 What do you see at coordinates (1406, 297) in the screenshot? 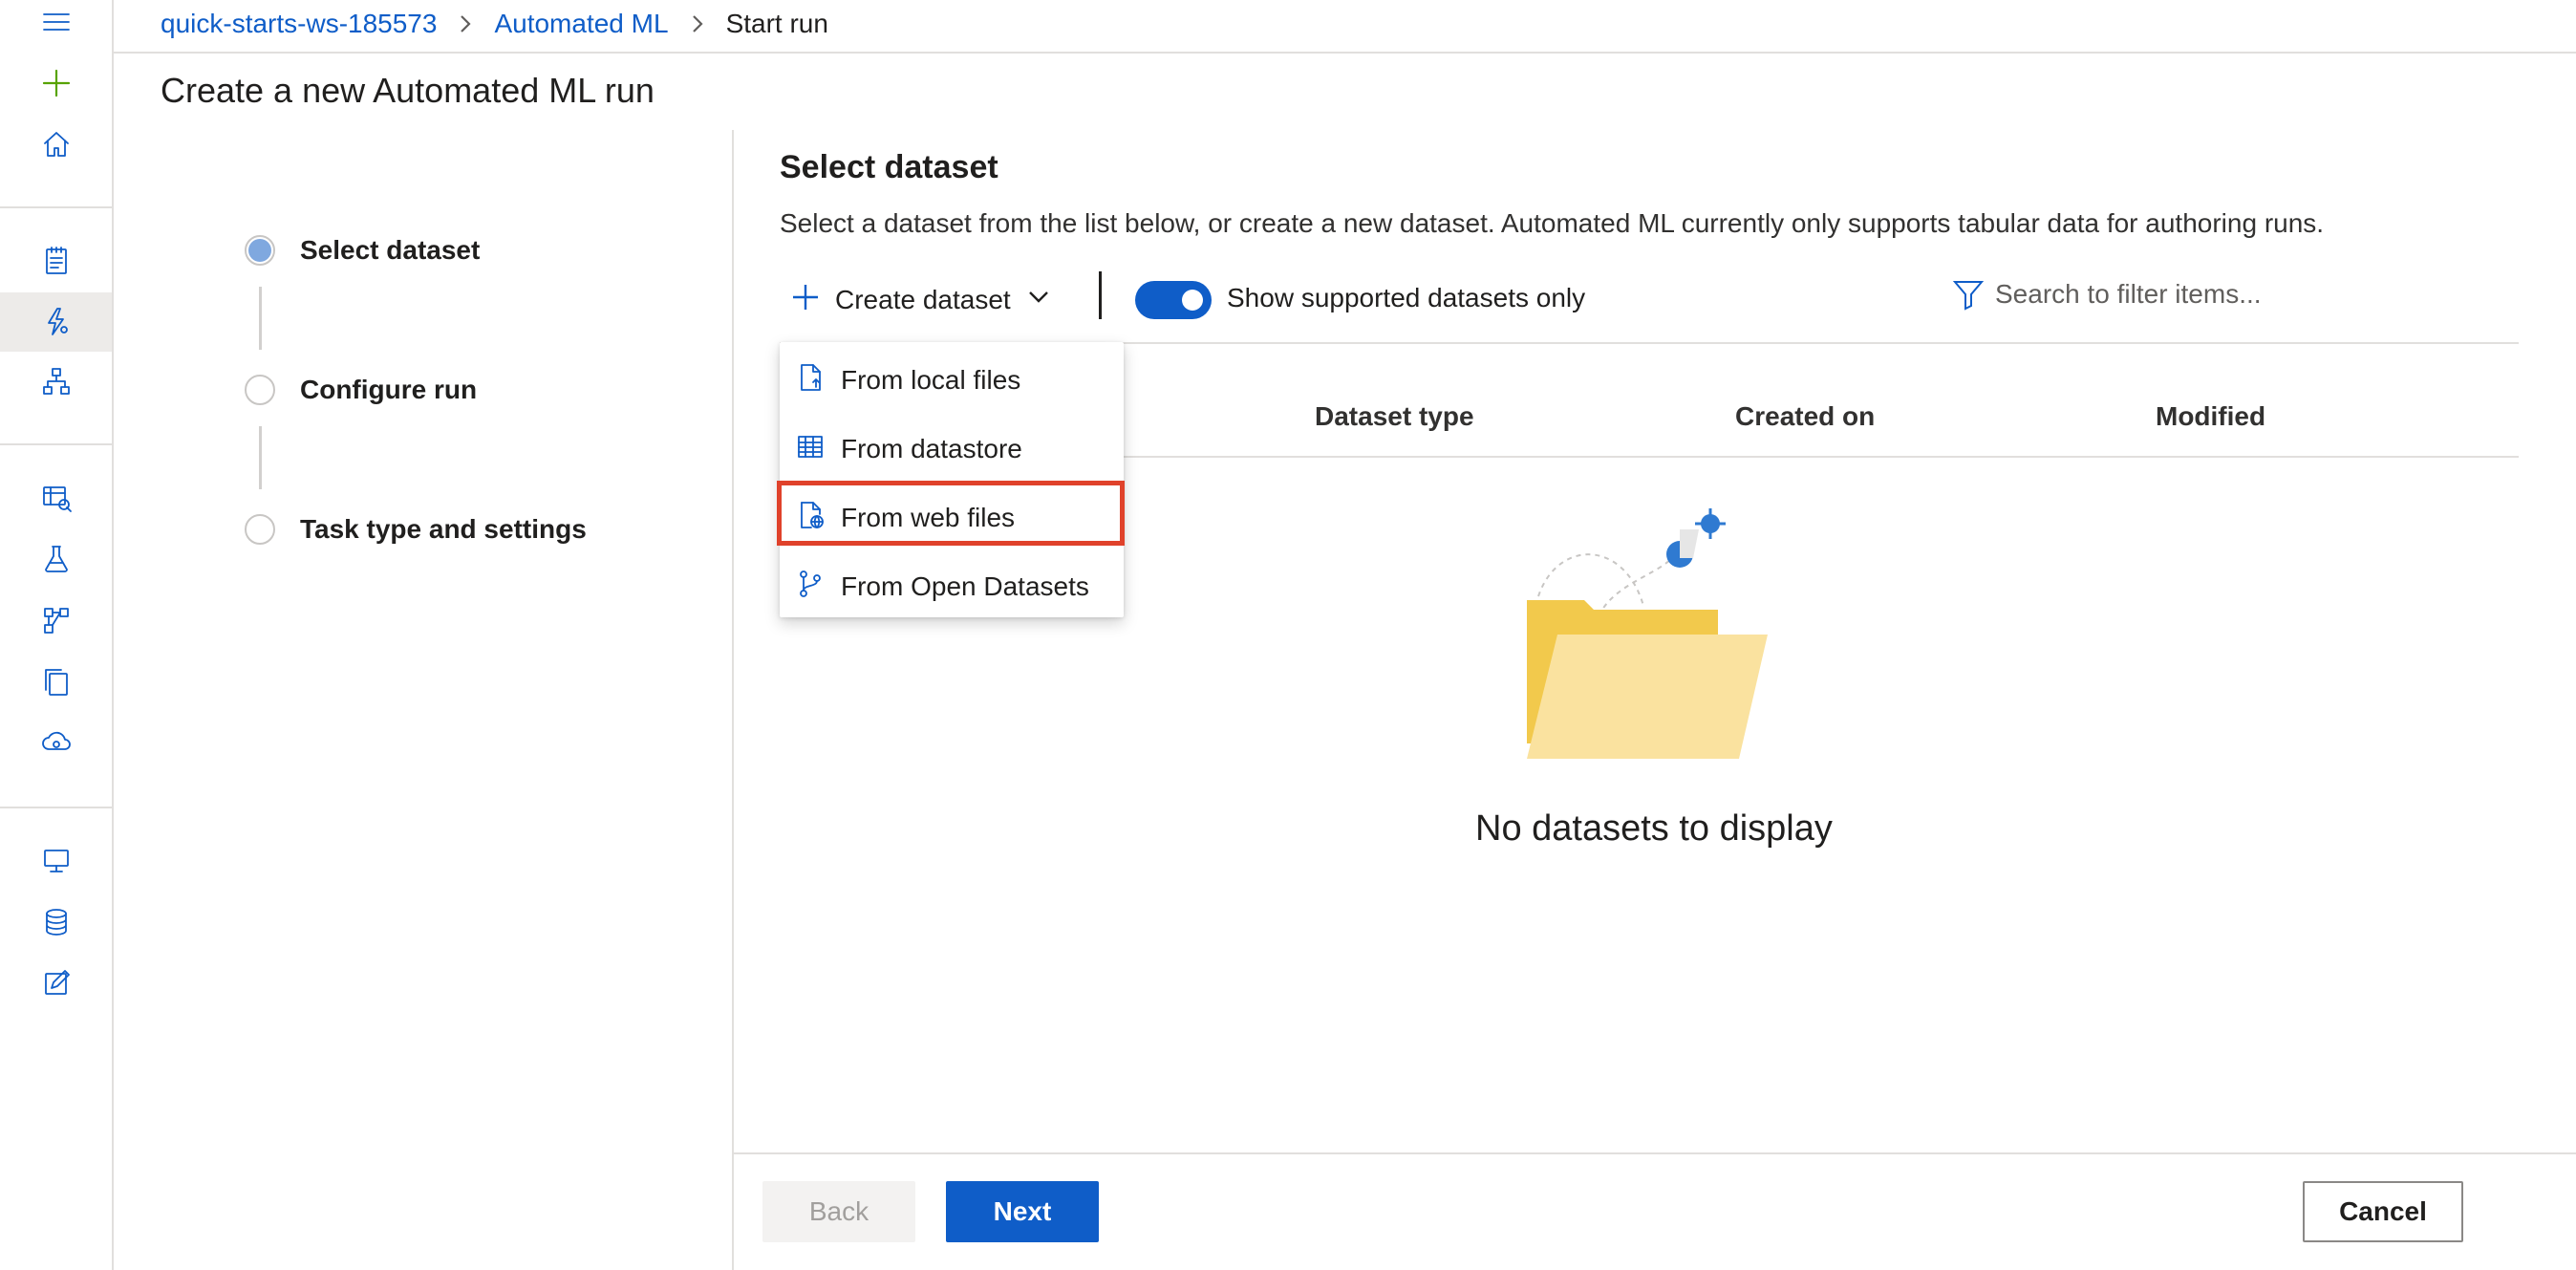
I see `toggle-label: Show supported datasets only` at bounding box center [1406, 297].